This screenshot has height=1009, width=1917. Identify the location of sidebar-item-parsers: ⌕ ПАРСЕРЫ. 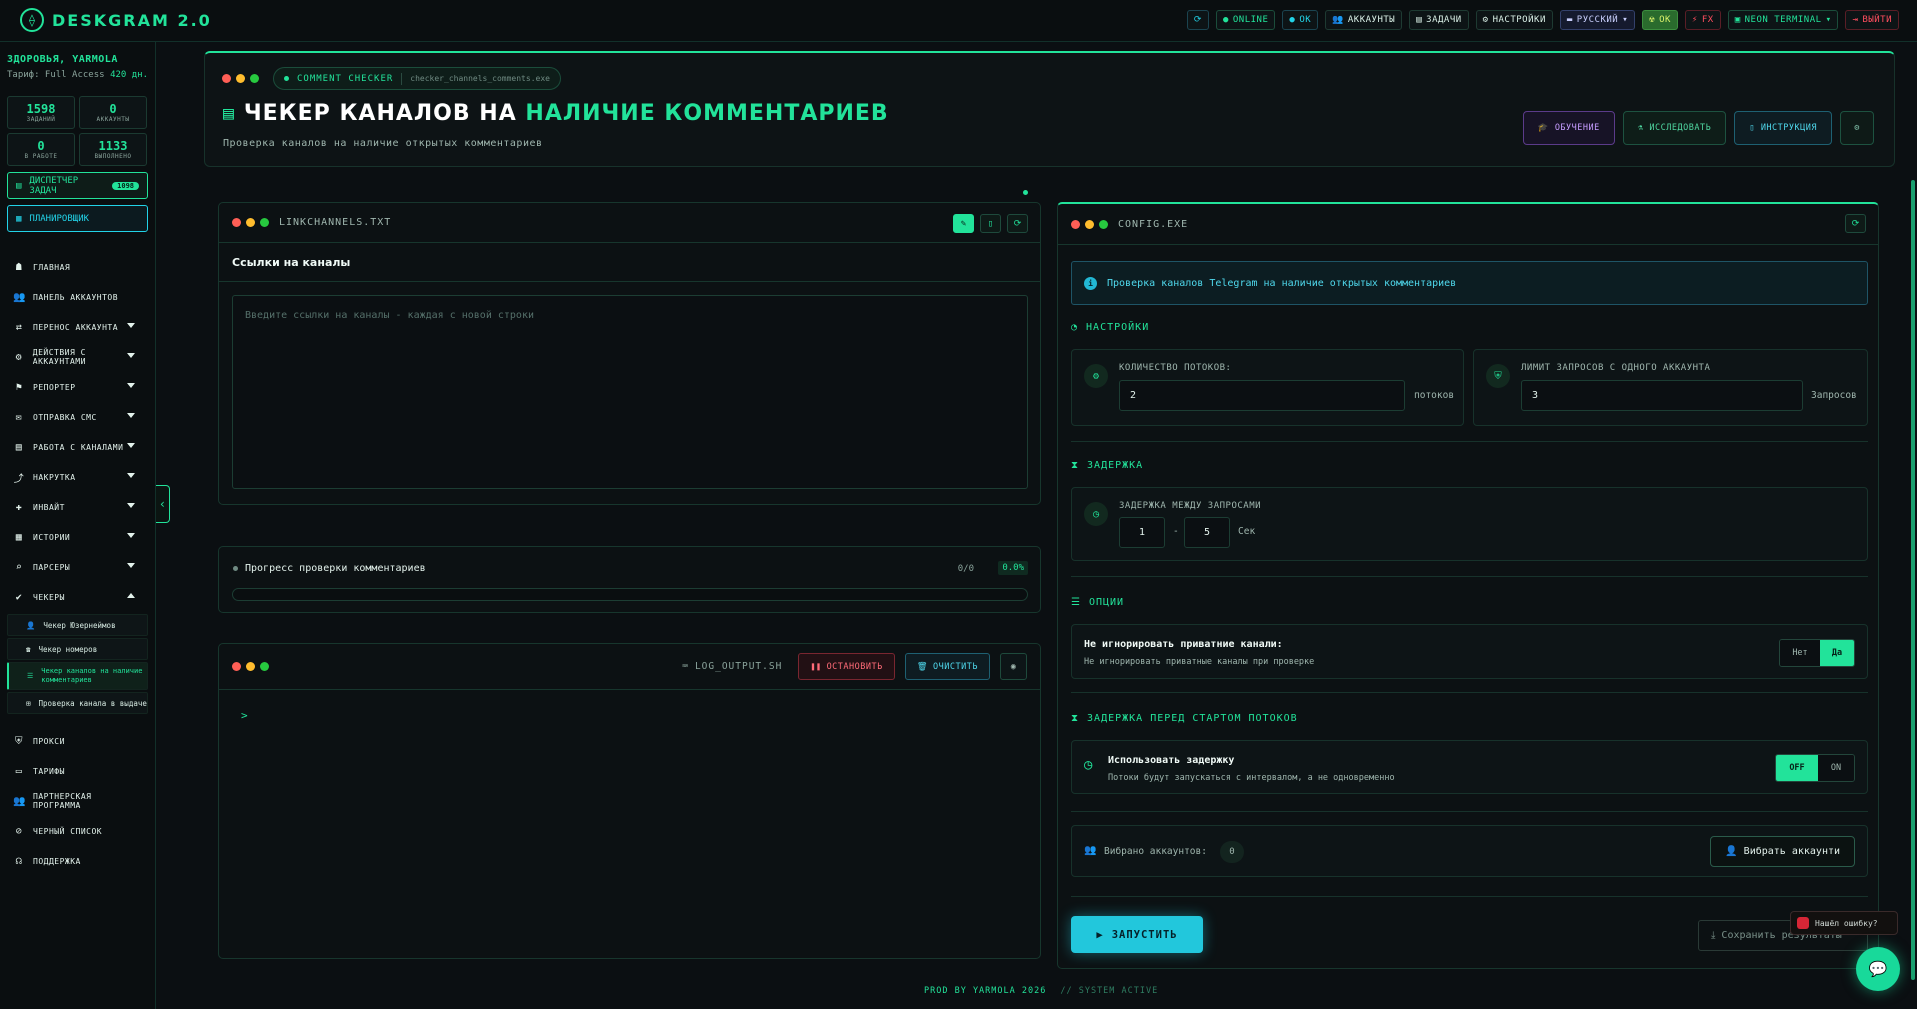
(77, 567).